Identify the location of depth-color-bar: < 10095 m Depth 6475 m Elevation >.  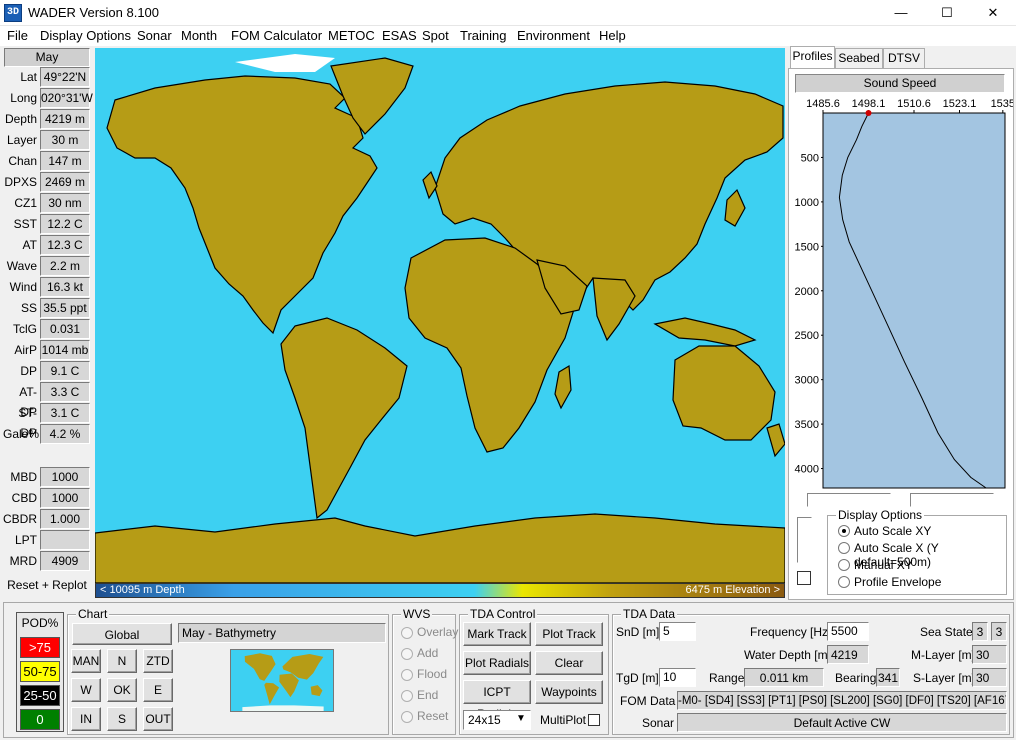
(440, 590).